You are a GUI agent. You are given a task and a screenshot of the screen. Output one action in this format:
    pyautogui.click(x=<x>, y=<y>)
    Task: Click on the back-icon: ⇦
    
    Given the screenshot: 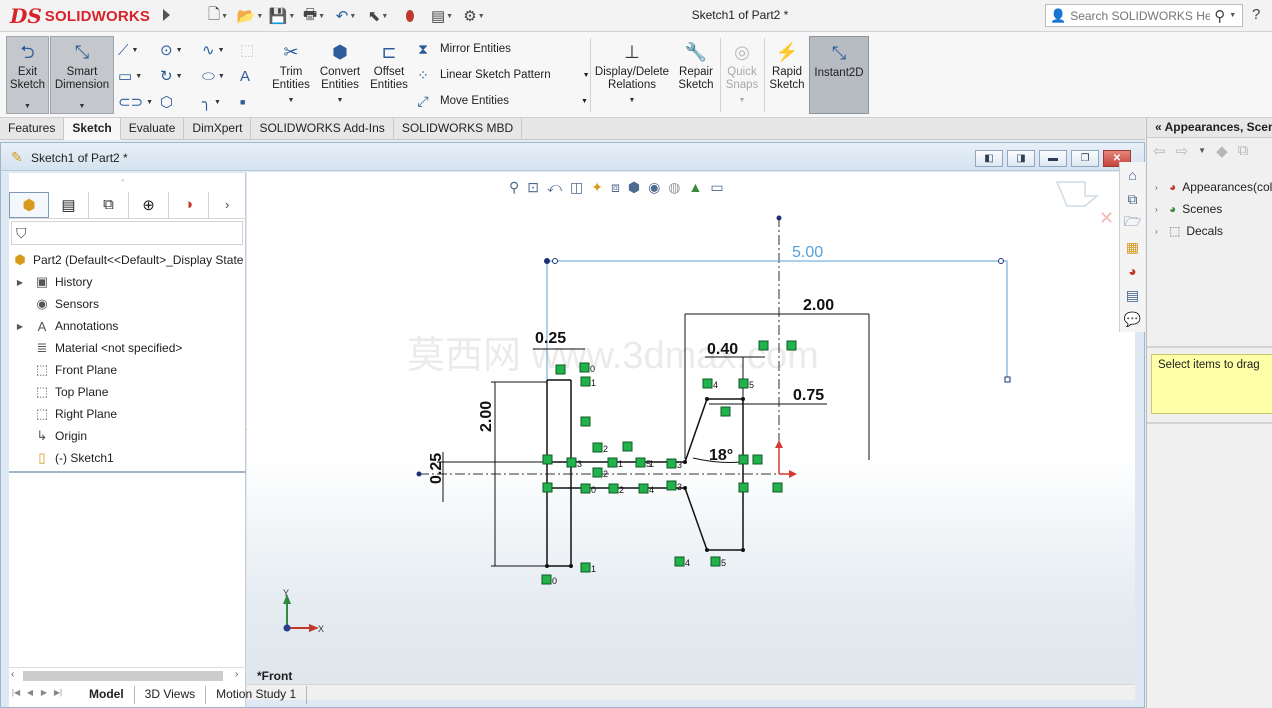 What is the action you would take?
    pyautogui.click(x=1159, y=151)
    